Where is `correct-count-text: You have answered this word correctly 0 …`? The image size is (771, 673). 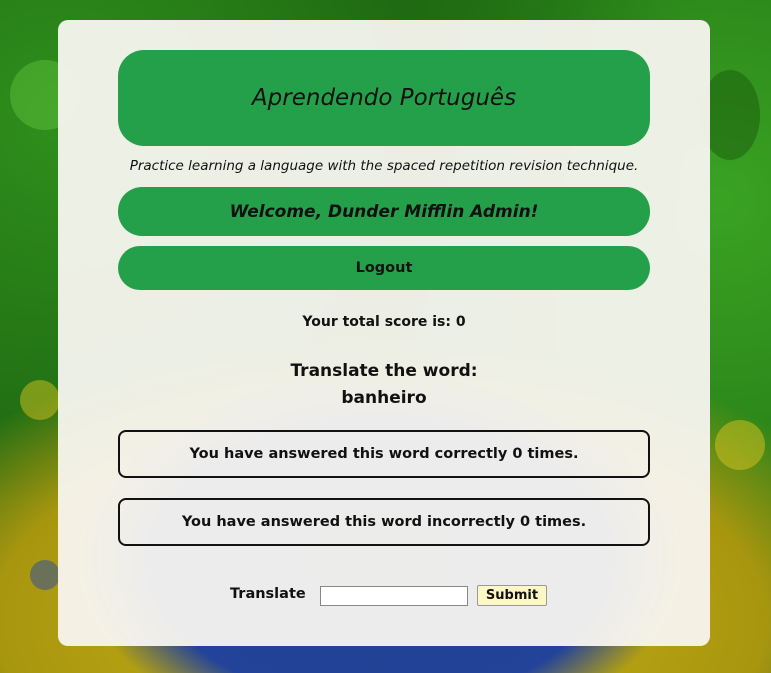 correct-count-text: You have answered this word correctly 0 … is located at coordinates (384, 454).